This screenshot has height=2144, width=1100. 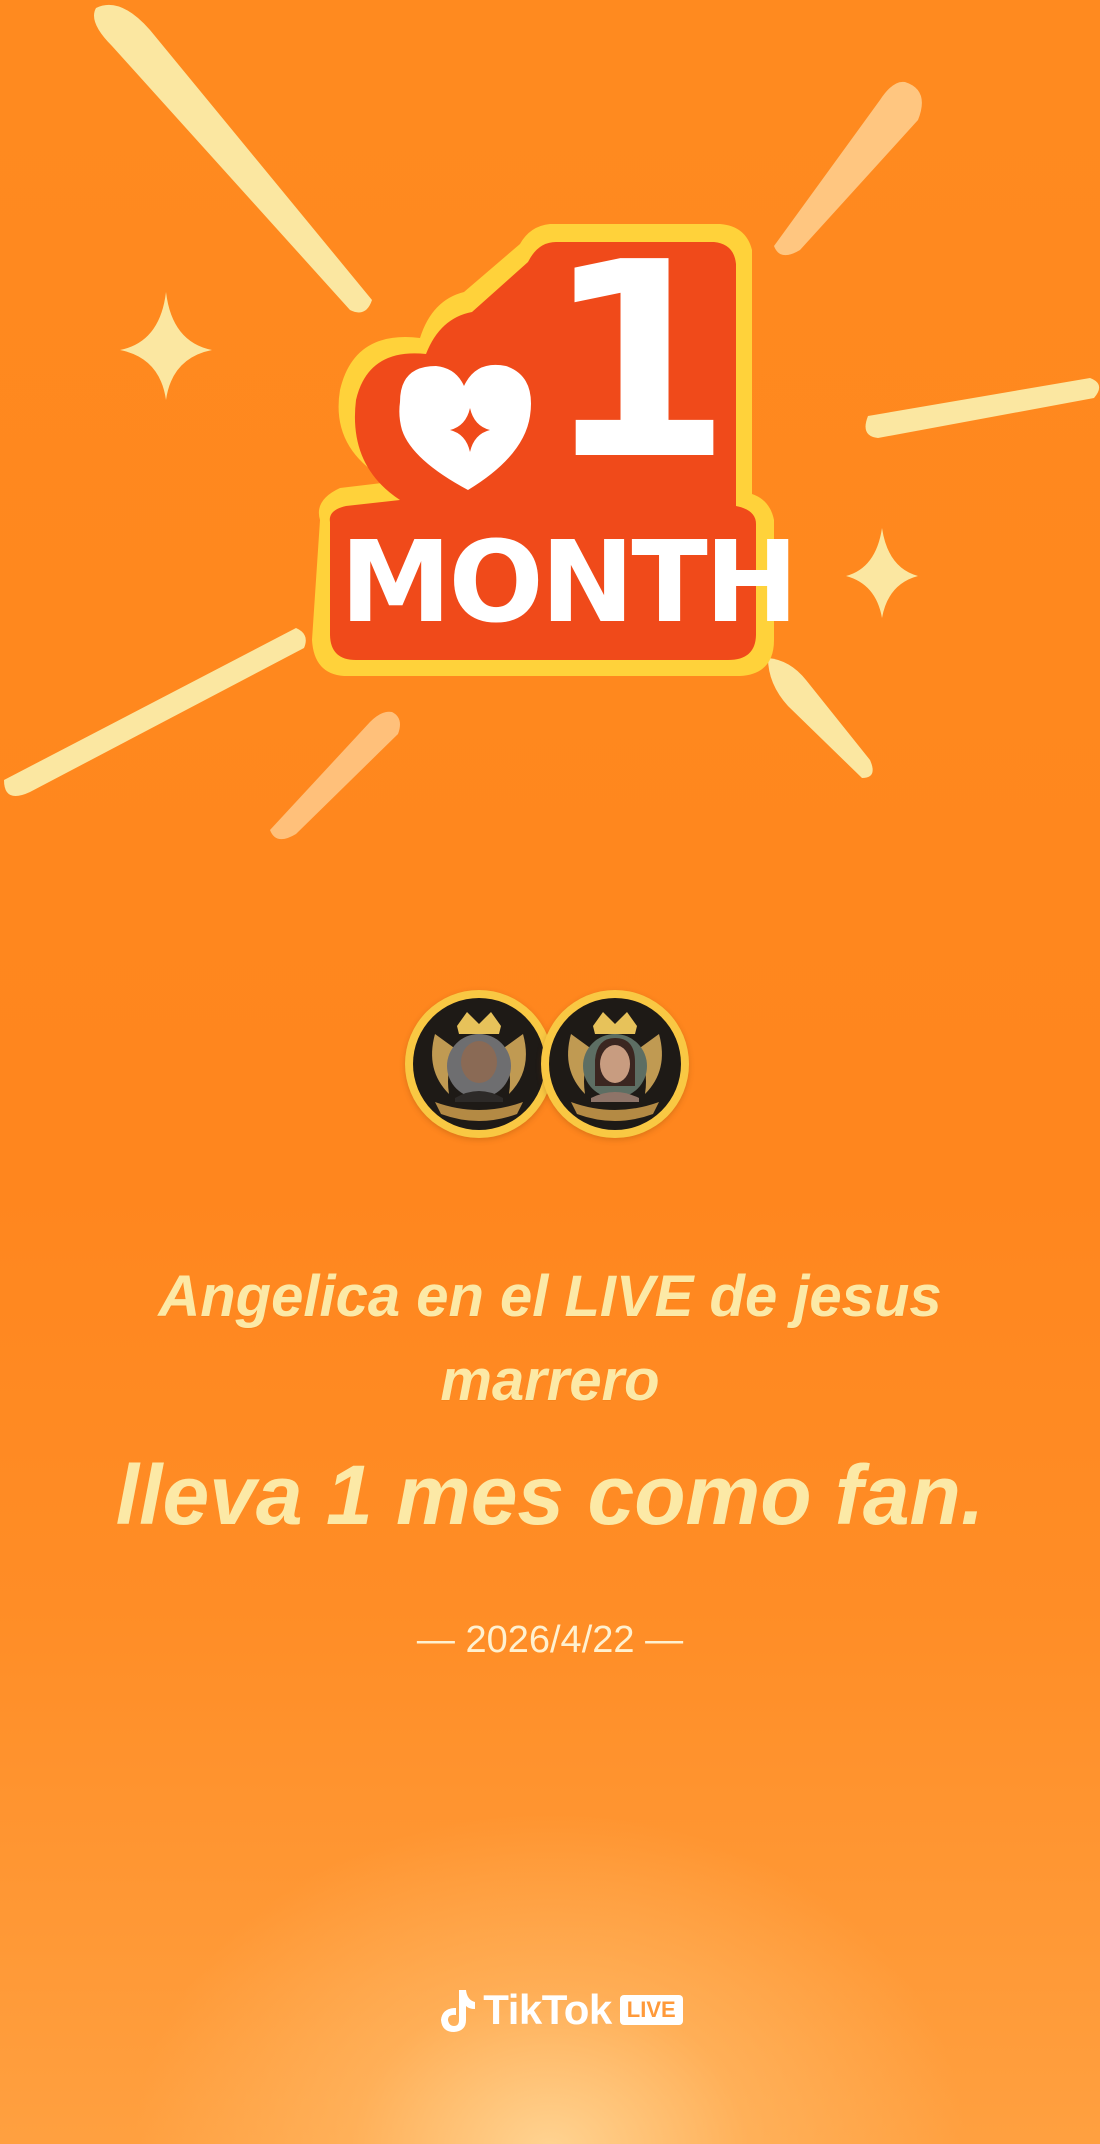 I want to click on brand-name: TikTok, so click(x=547, y=2009).